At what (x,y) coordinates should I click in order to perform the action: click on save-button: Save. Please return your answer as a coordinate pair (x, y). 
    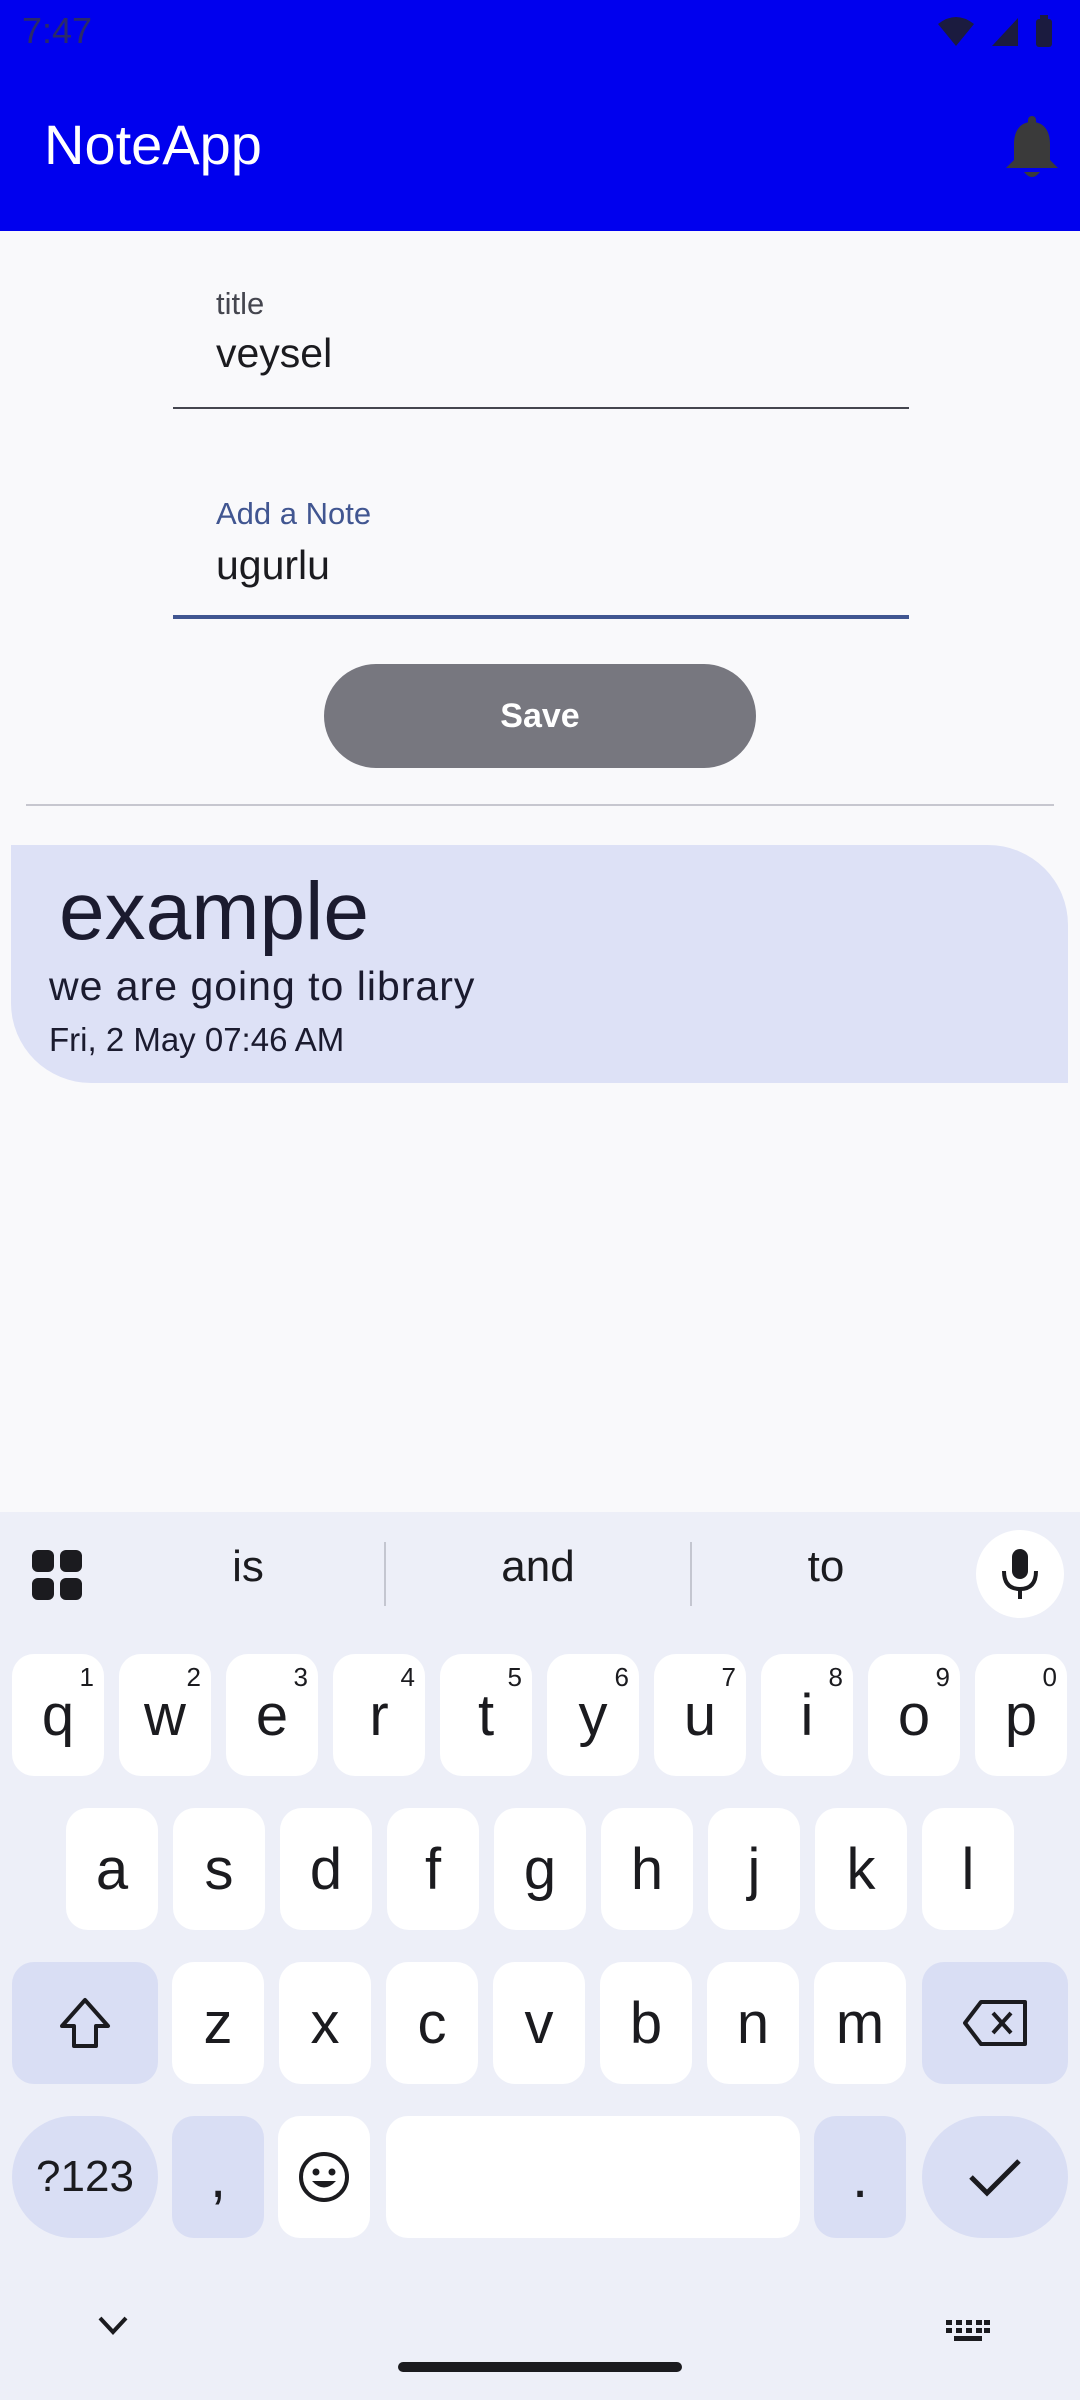
    Looking at the image, I should click on (540, 716).